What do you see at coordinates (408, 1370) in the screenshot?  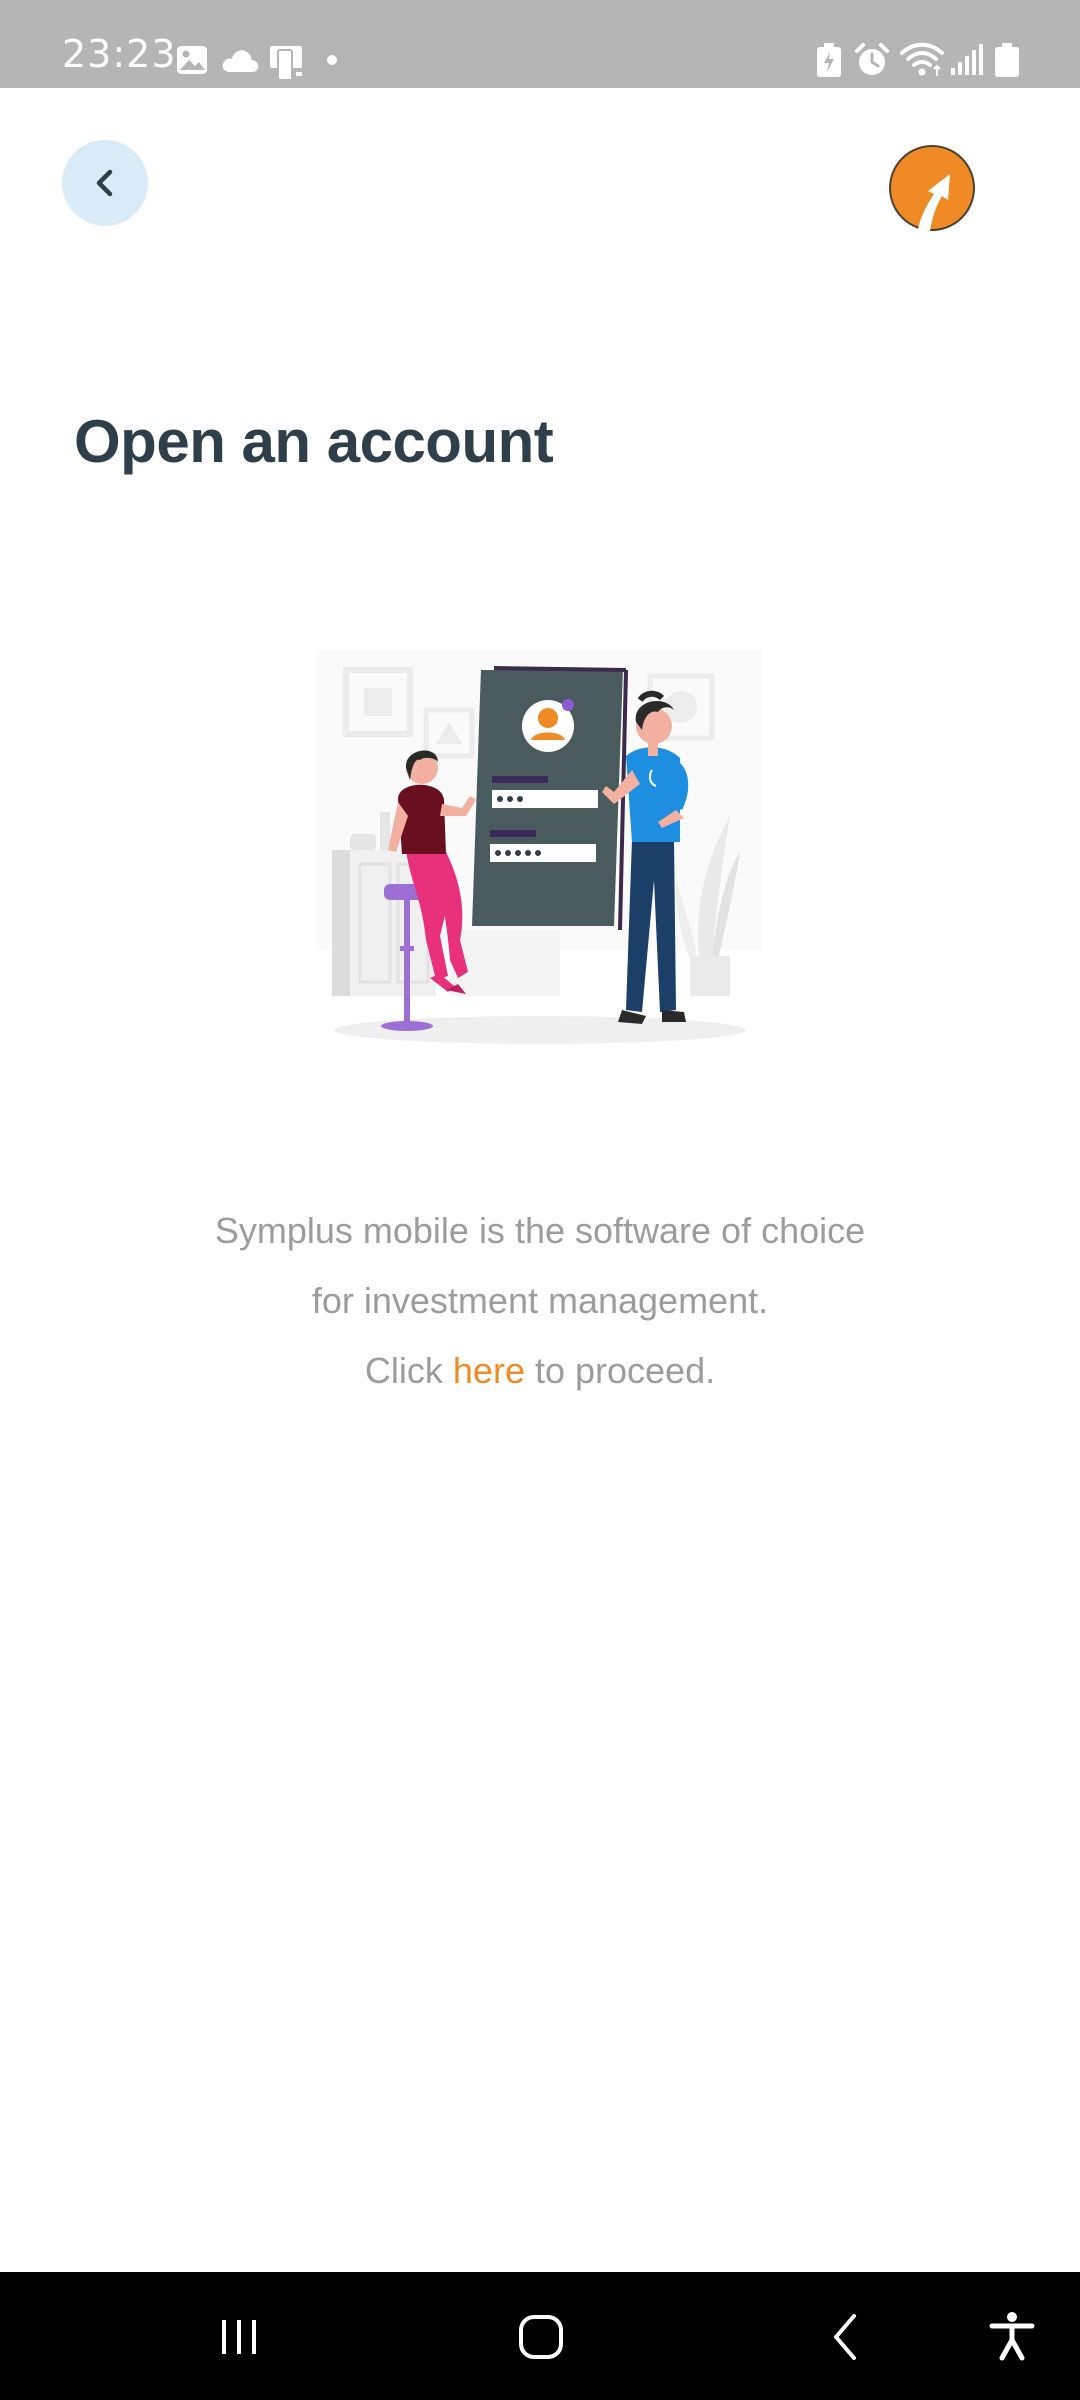 I see `click-prefix: Click` at bounding box center [408, 1370].